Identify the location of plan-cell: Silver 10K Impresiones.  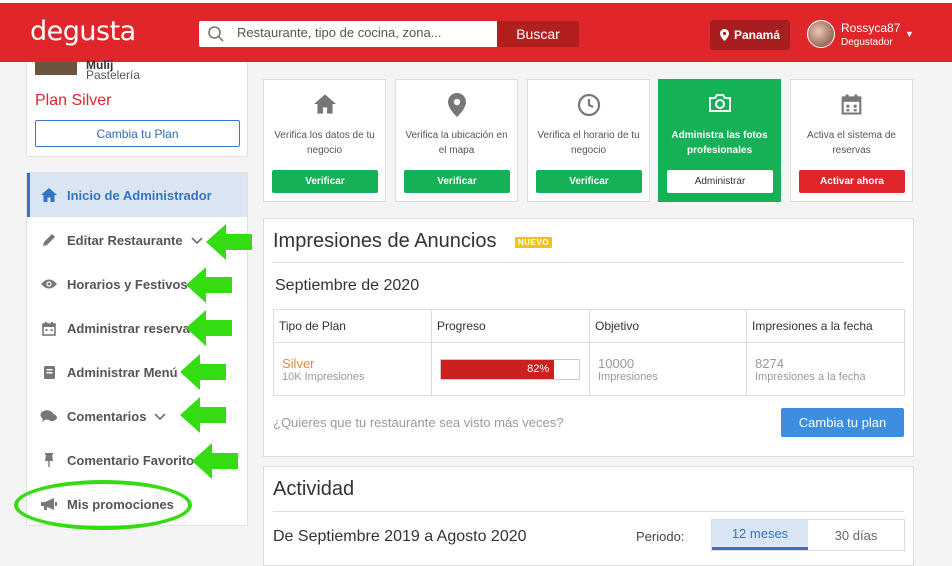
(352, 369).